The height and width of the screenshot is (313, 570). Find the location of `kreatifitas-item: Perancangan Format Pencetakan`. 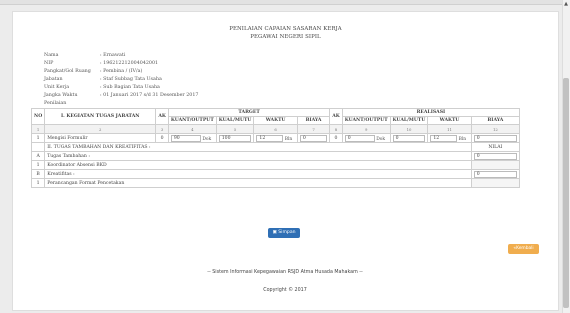

kreatifitas-item: Perancangan Format Pencetakan is located at coordinates (258, 183).